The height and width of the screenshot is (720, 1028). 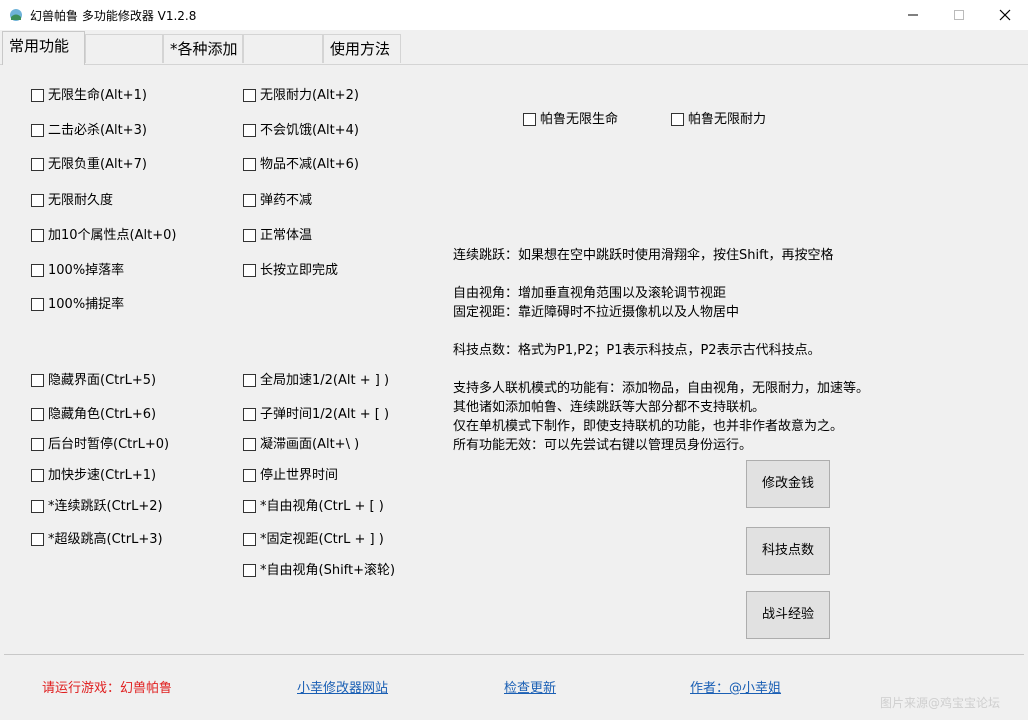 What do you see at coordinates (603, 445) in the screenshot?
I see `info-run-as-admin: 所有功能无效：可以先尝试右键以管理员身份运行。` at bounding box center [603, 445].